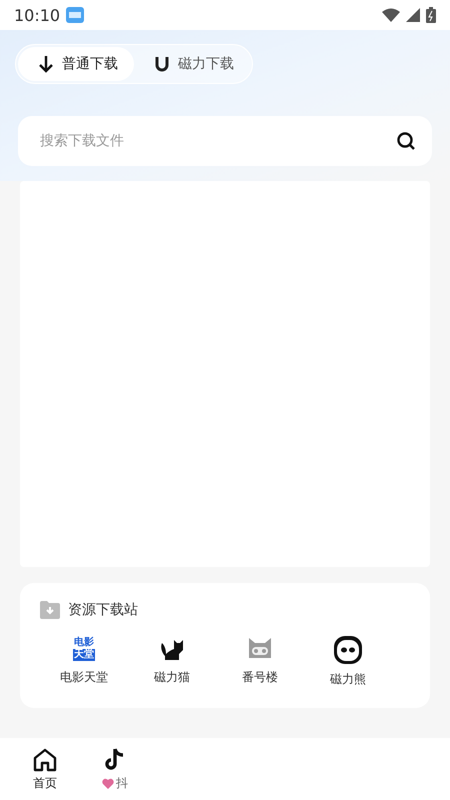 Image resolution: width=450 pixels, height=800 pixels. I want to click on download-arrow-icon, so click(46, 64).